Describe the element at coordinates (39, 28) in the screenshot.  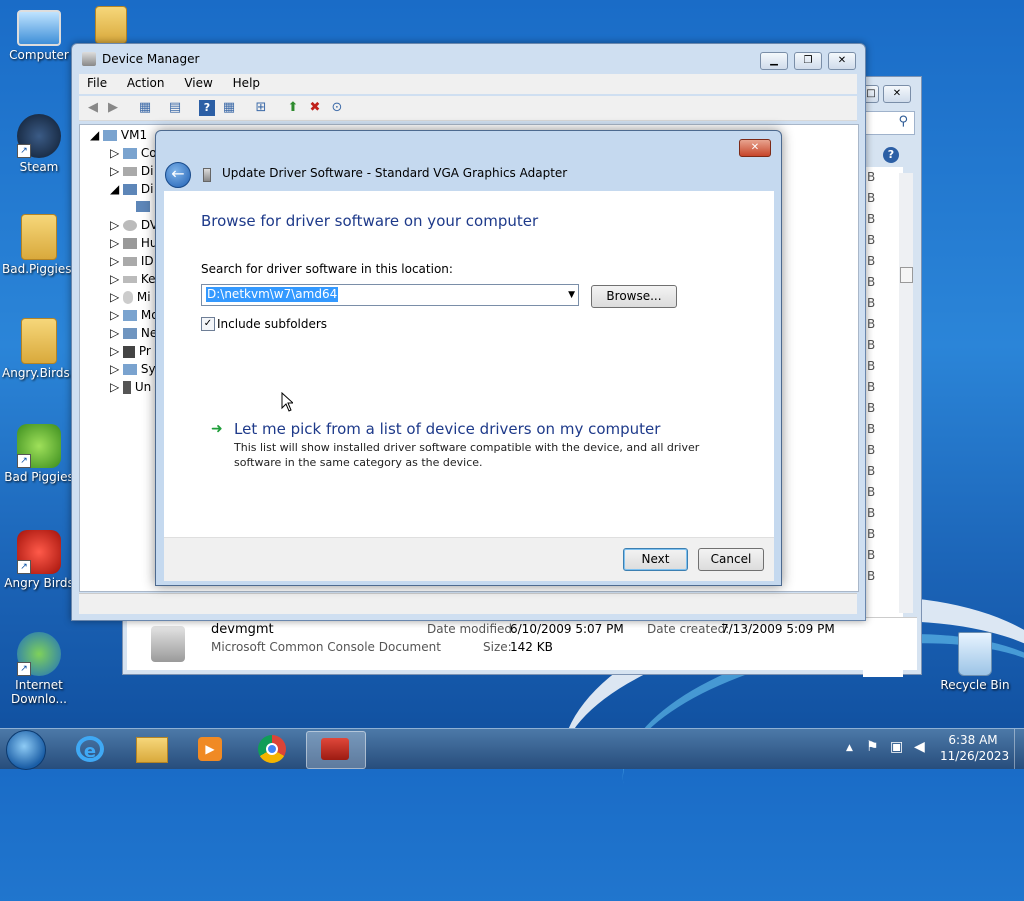
I see `computer-icon` at that location.